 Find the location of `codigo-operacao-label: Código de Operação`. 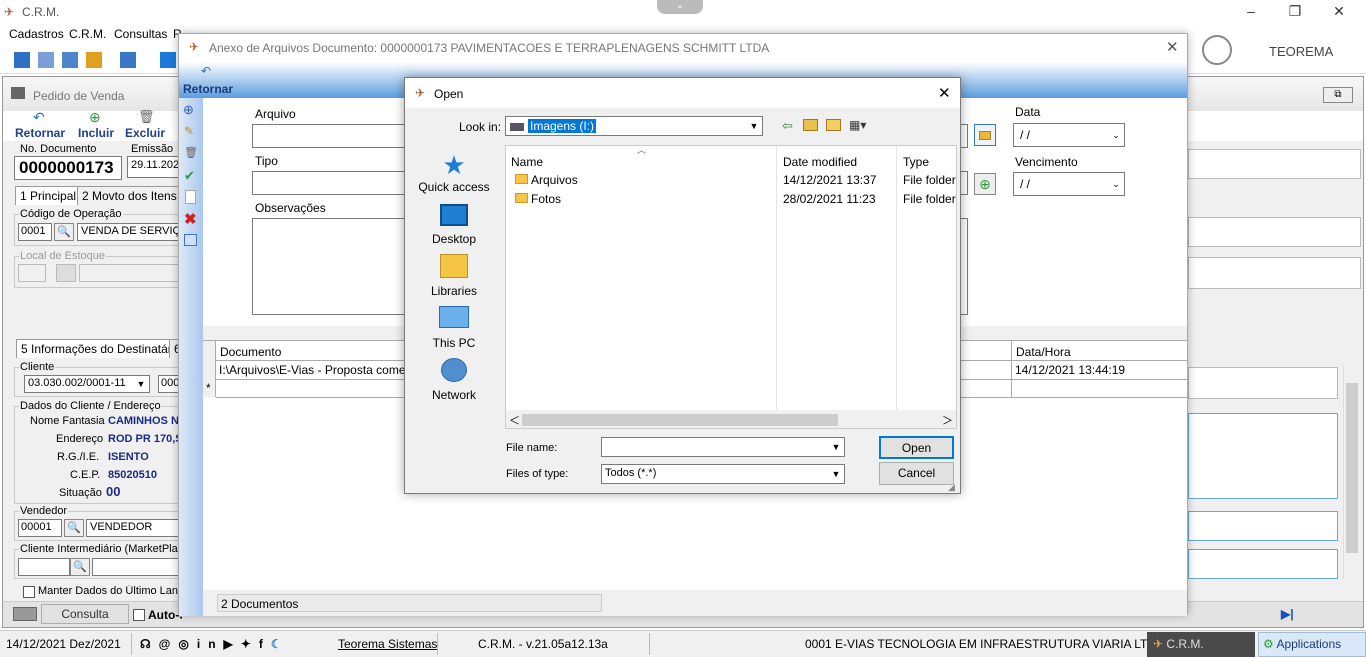

codigo-operacao-label: Código de Operação is located at coordinates (71, 214).